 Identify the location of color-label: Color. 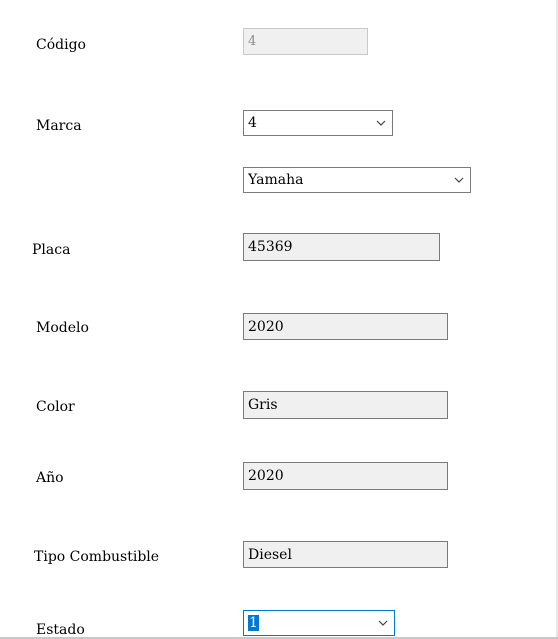
(55, 407).